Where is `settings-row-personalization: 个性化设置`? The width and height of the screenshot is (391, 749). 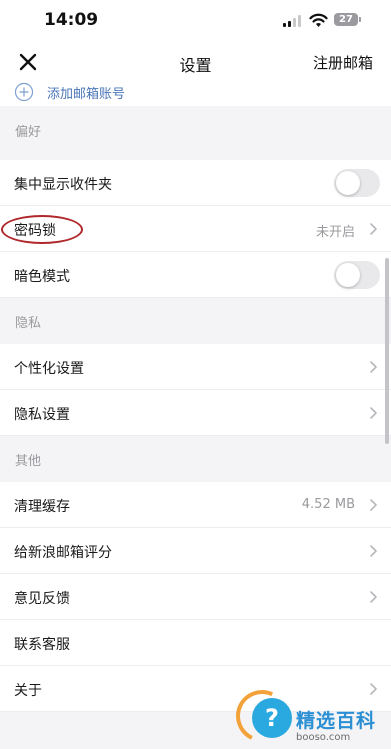 settings-row-personalization: 个性化设置 is located at coordinates (195, 367).